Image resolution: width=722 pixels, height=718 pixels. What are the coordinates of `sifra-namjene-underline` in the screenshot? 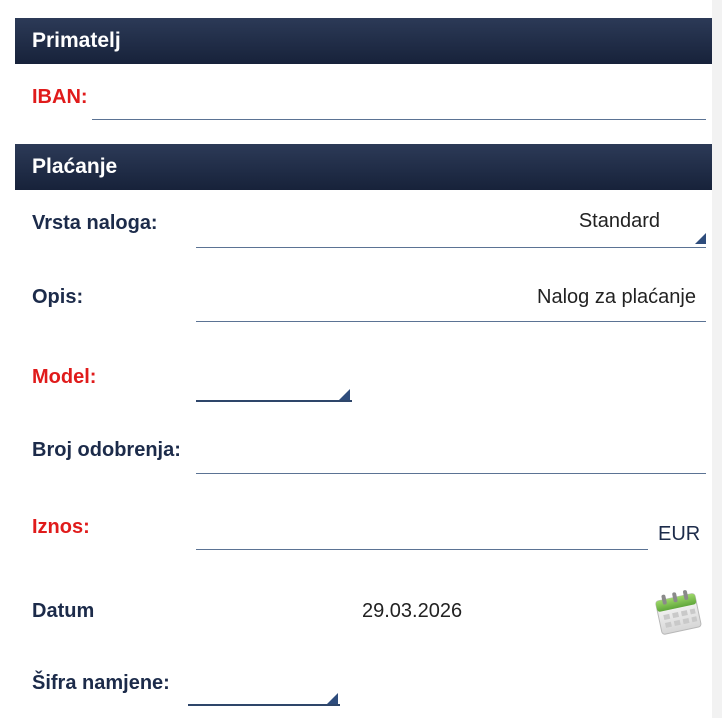 It's located at (264, 705).